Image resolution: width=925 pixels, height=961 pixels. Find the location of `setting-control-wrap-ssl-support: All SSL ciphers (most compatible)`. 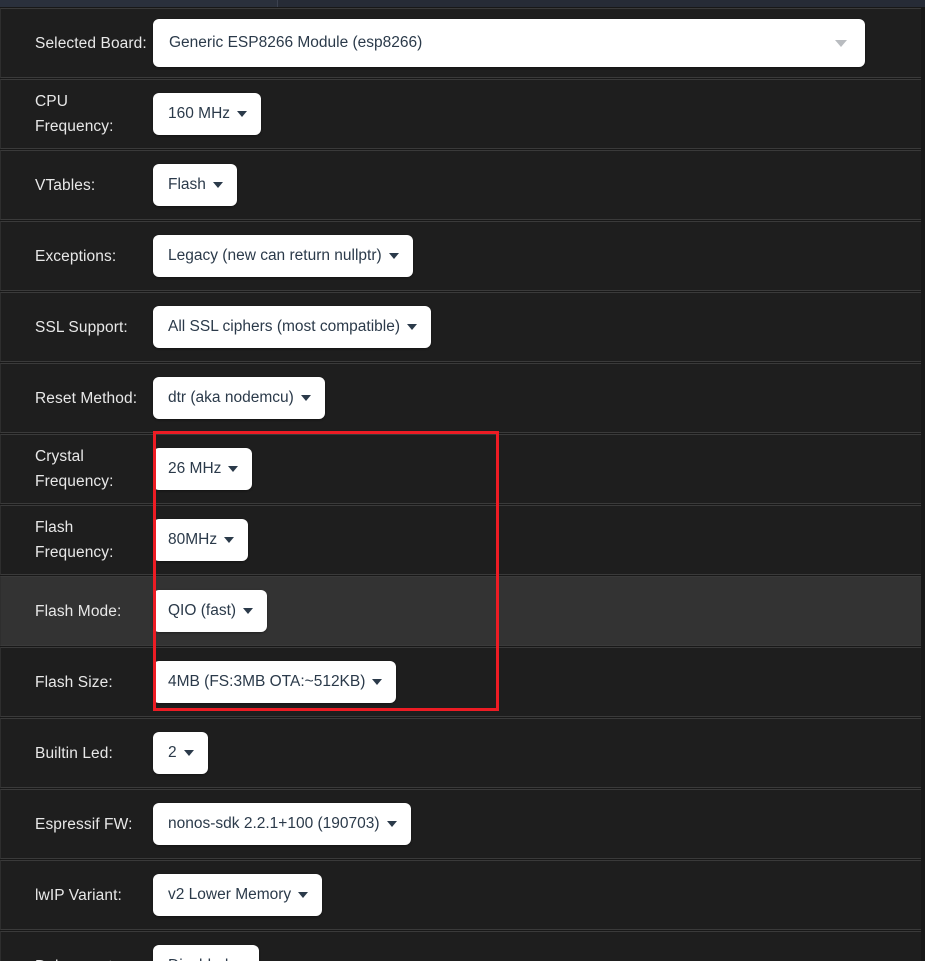

setting-control-wrap-ssl-support: All SSL ciphers (most compatible) is located at coordinates (537, 327).